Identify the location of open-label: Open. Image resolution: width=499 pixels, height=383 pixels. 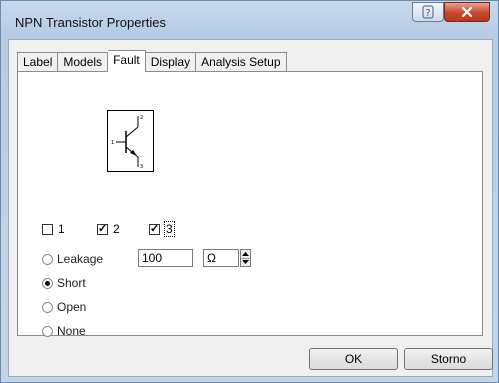
(72, 307).